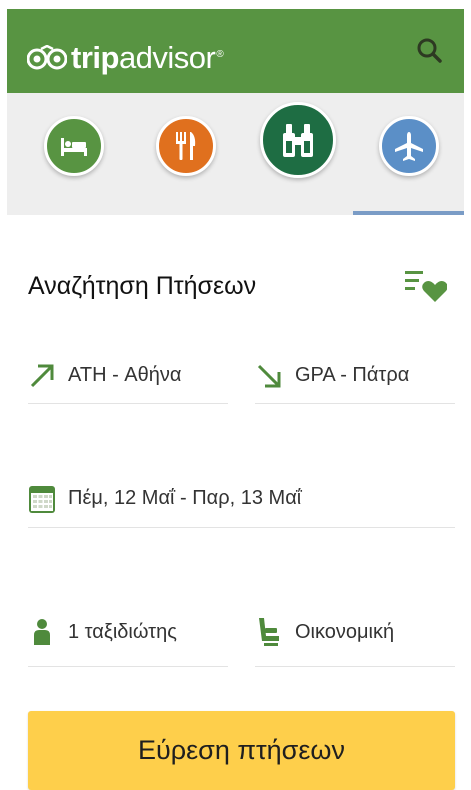 This screenshot has height=790, width=471. I want to click on arrow-down-right-icon, so click(269, 375).